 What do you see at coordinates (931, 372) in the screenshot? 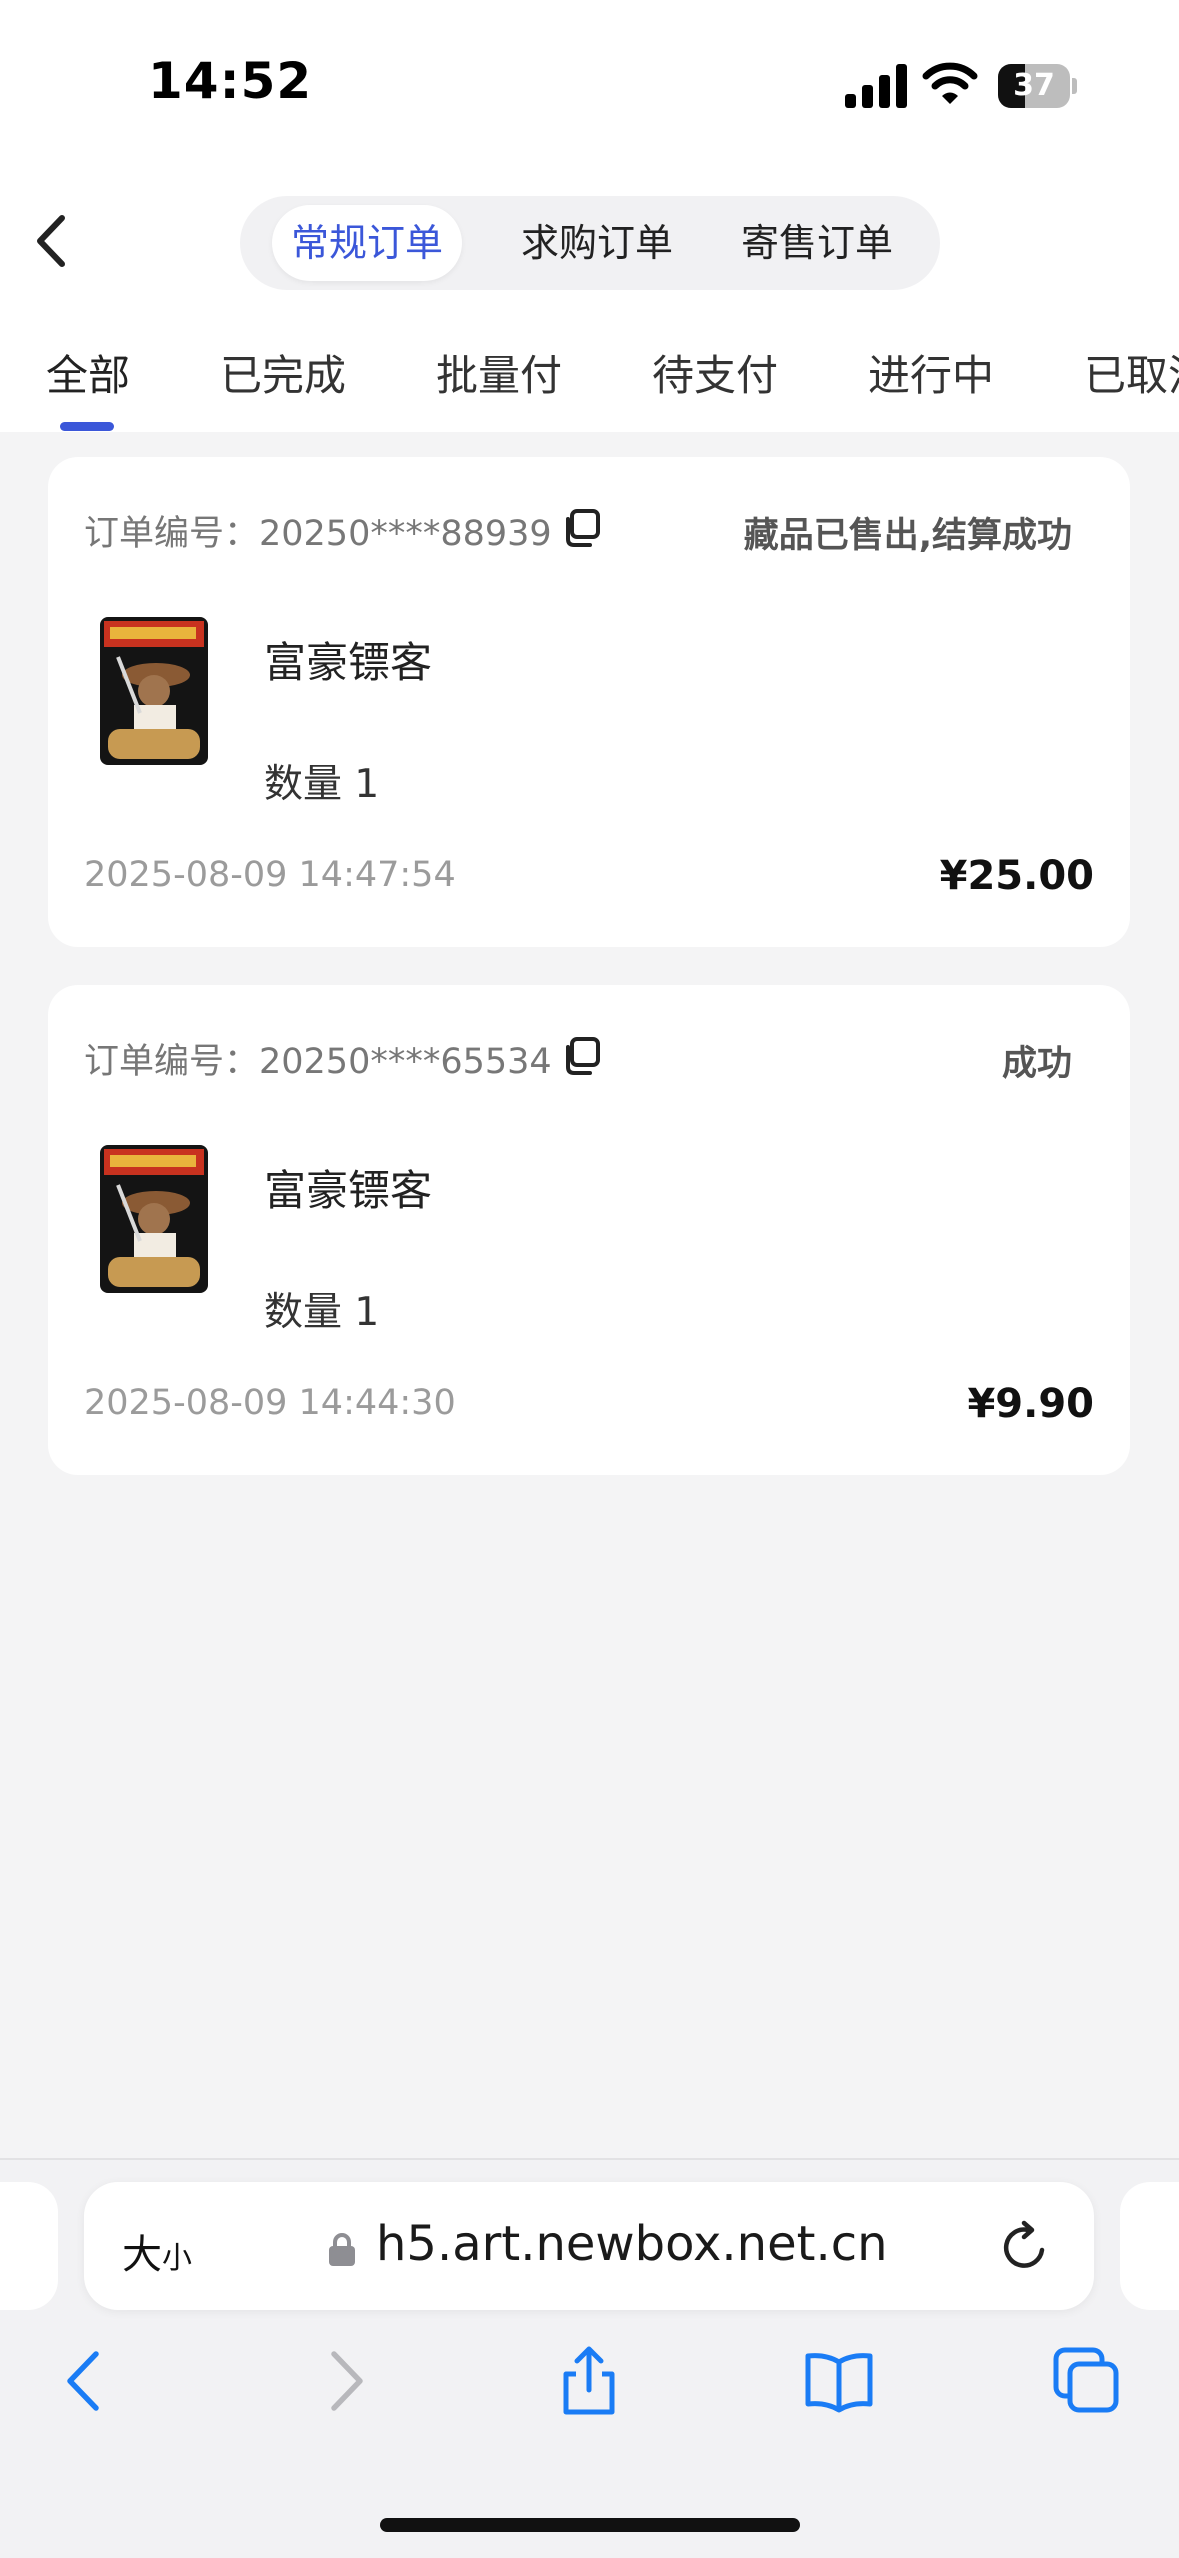
I see `tab-in-progress: 进行中` at bounding box center [931, 372].